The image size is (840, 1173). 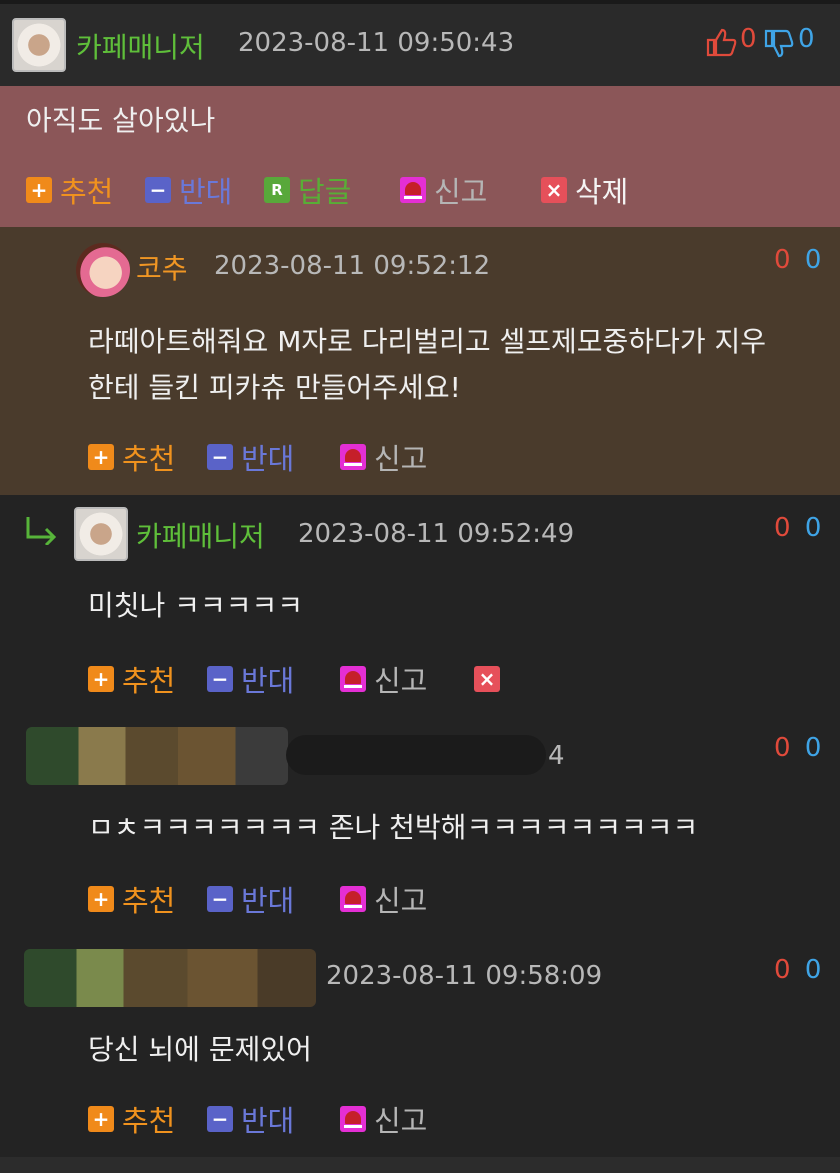 What do you see at coordinates (556, 756) in the screenshot?
I see `timestamp-fragment-end: 4` at bounding box center [556, 756].